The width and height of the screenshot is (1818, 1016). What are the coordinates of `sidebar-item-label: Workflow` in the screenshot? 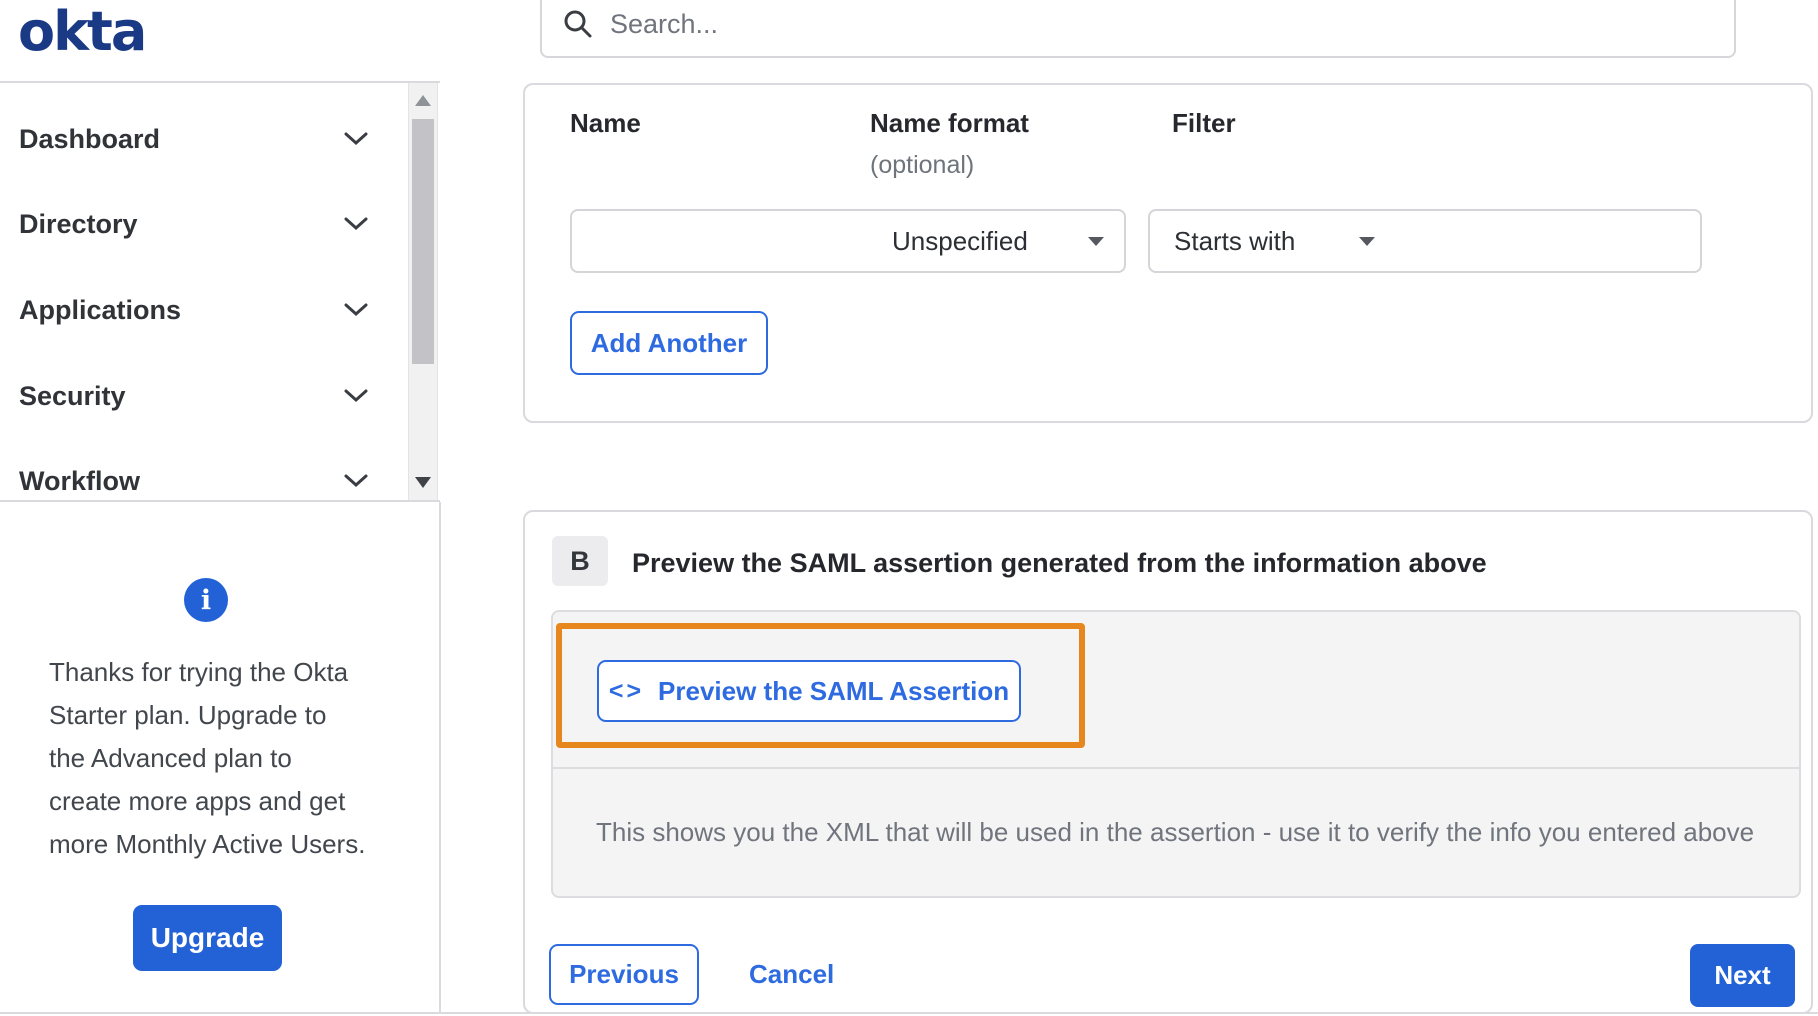 It's located at (79, 480).